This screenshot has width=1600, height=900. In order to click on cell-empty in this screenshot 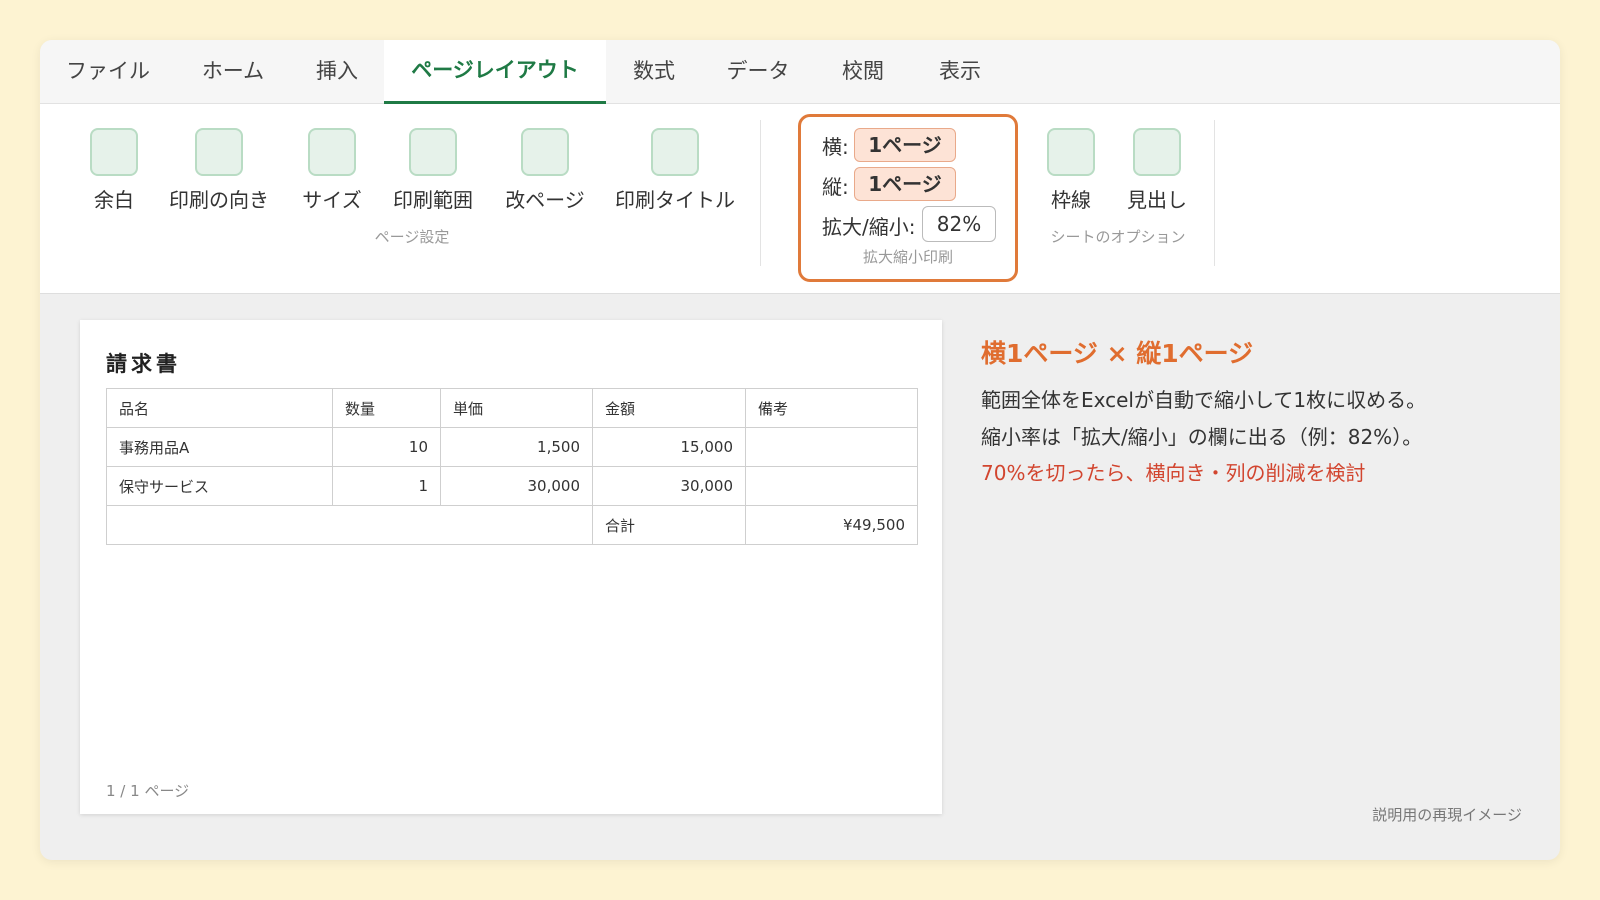, I will do `click(349, 525)`.